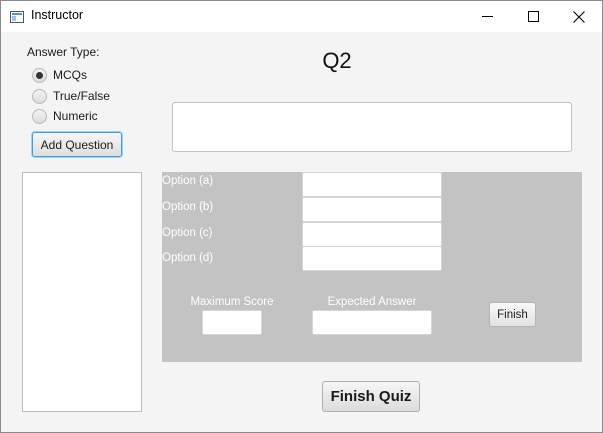 This screenshot has height=433, width=603. What do you see at coordinates (70, 75) in the screenshot?
I see `radio-label: MCQs` at bounding box center [70, 75].